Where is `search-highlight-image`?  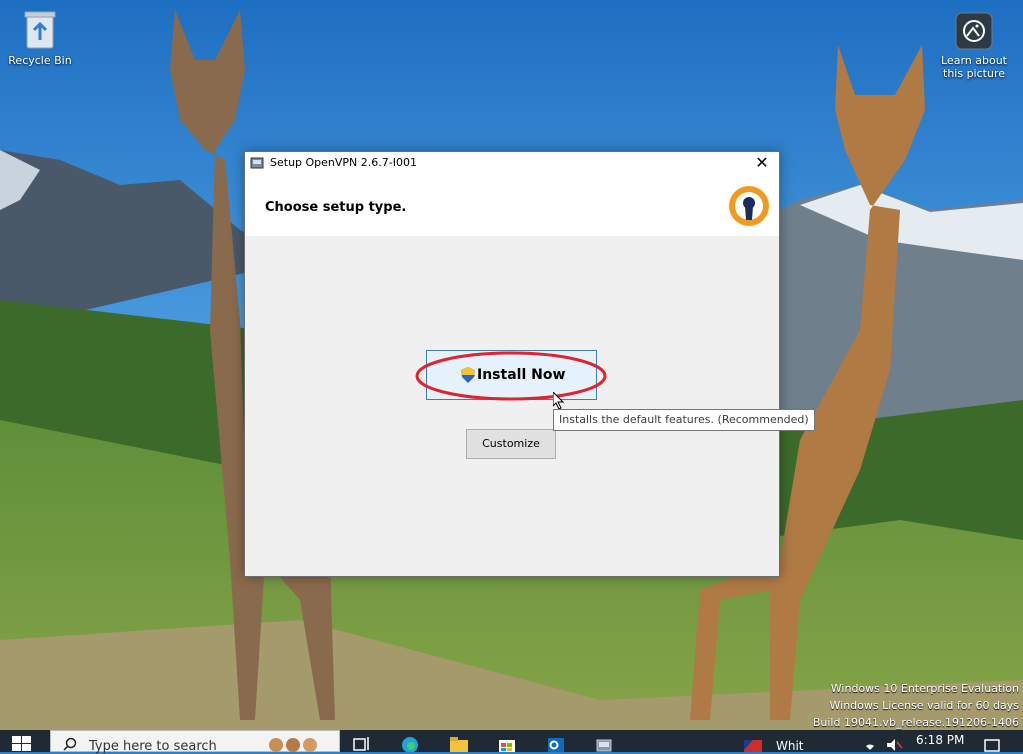
search-highlight-image is located at coordinates (293, 745).